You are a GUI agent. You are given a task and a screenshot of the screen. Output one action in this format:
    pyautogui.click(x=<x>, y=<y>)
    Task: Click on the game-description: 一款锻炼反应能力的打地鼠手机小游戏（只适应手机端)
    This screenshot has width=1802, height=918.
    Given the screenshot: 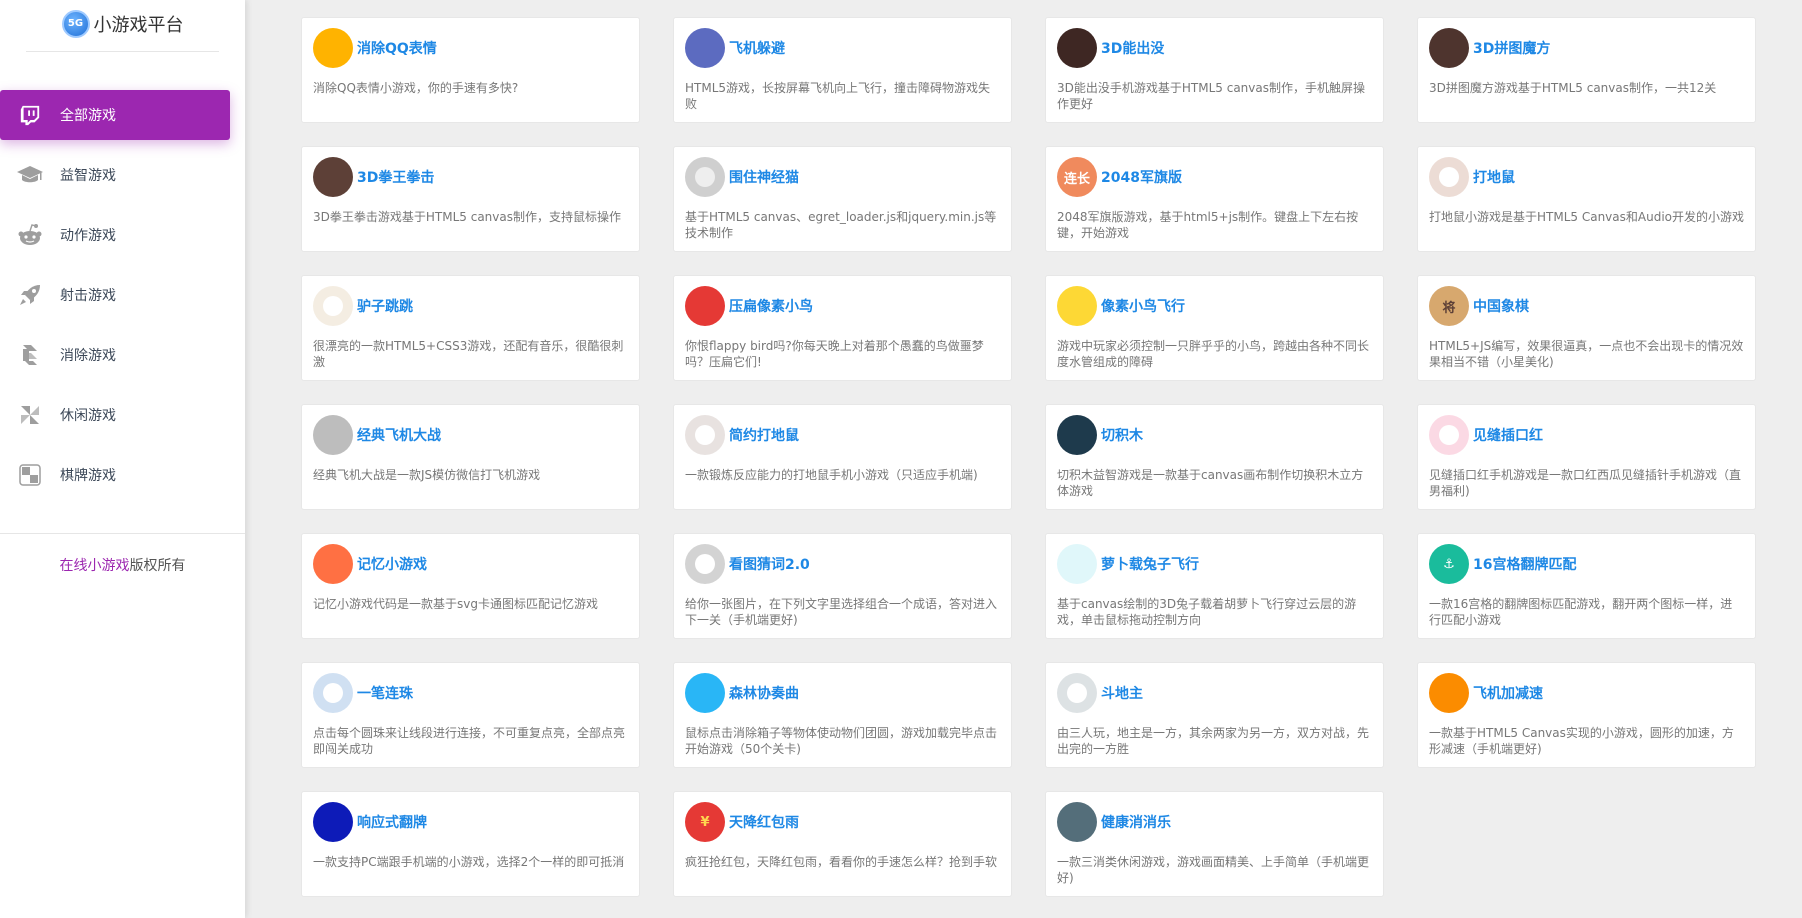 What is the action you would take?
    pyautogui.click(x=831, y=475)
    